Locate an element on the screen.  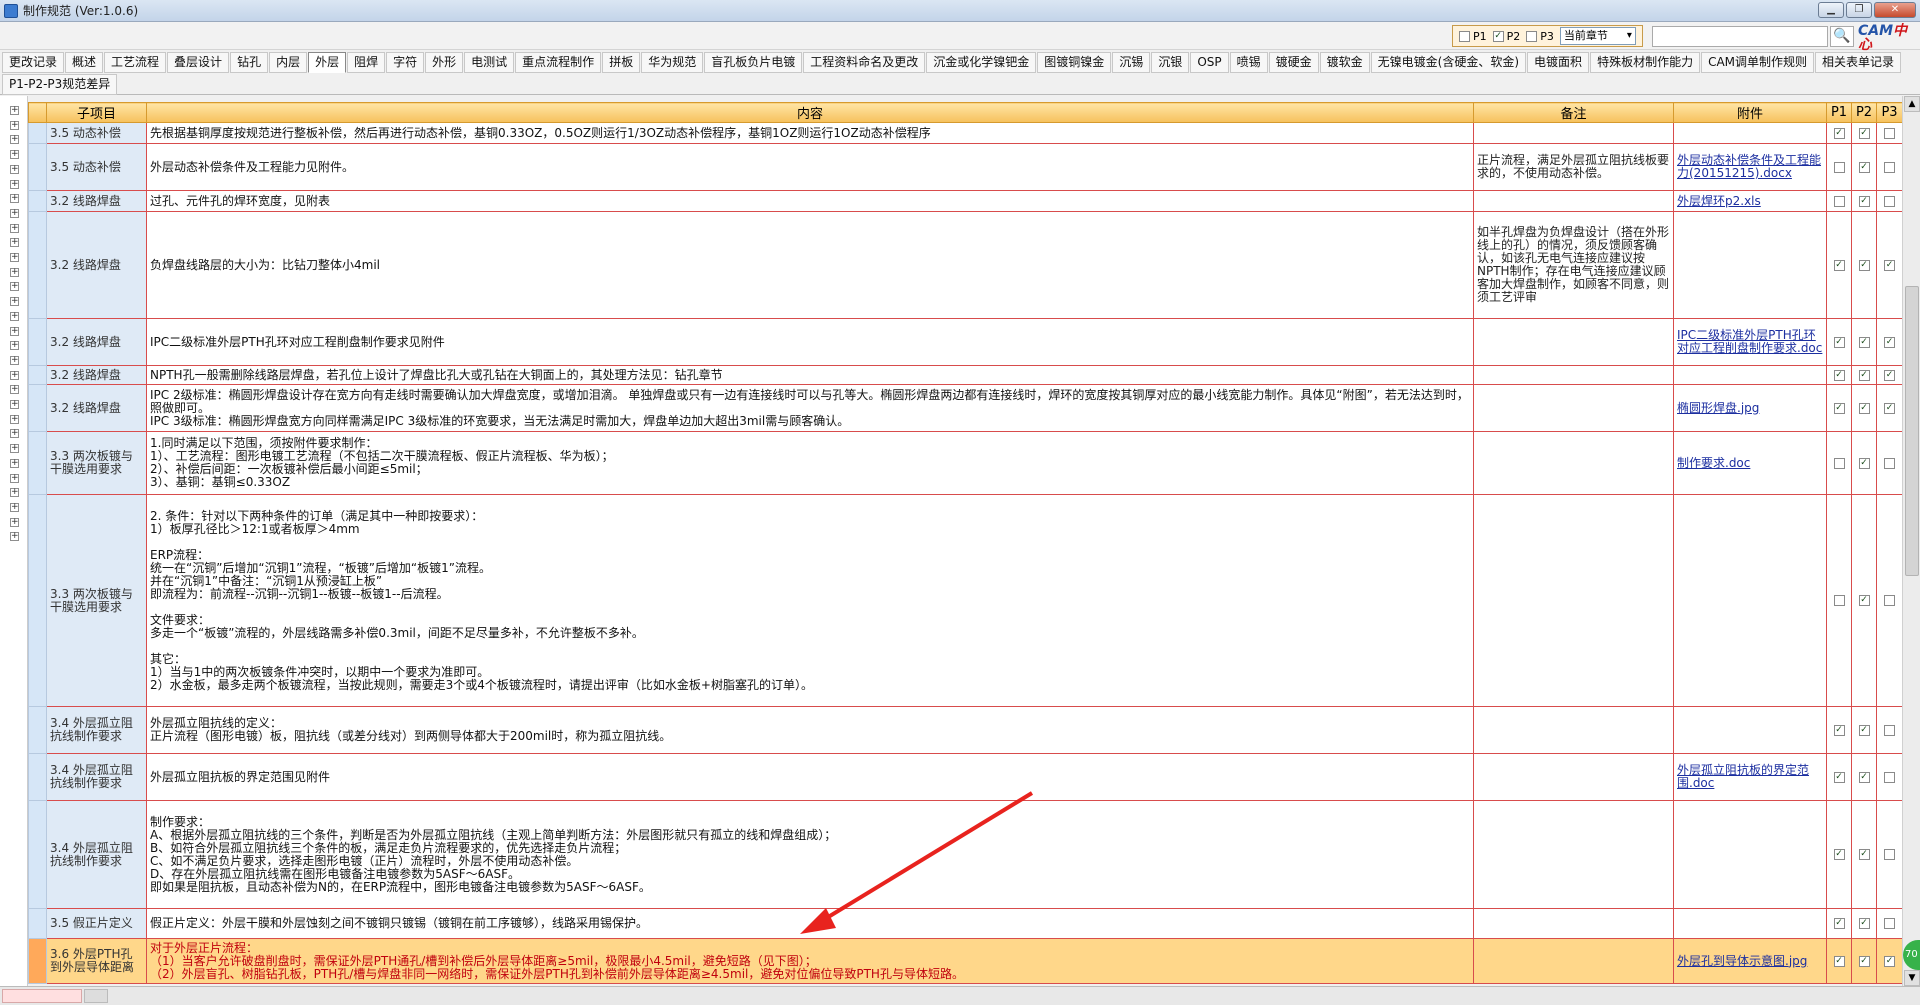
tab-9: 外形 is located at coordinates (444, 62).